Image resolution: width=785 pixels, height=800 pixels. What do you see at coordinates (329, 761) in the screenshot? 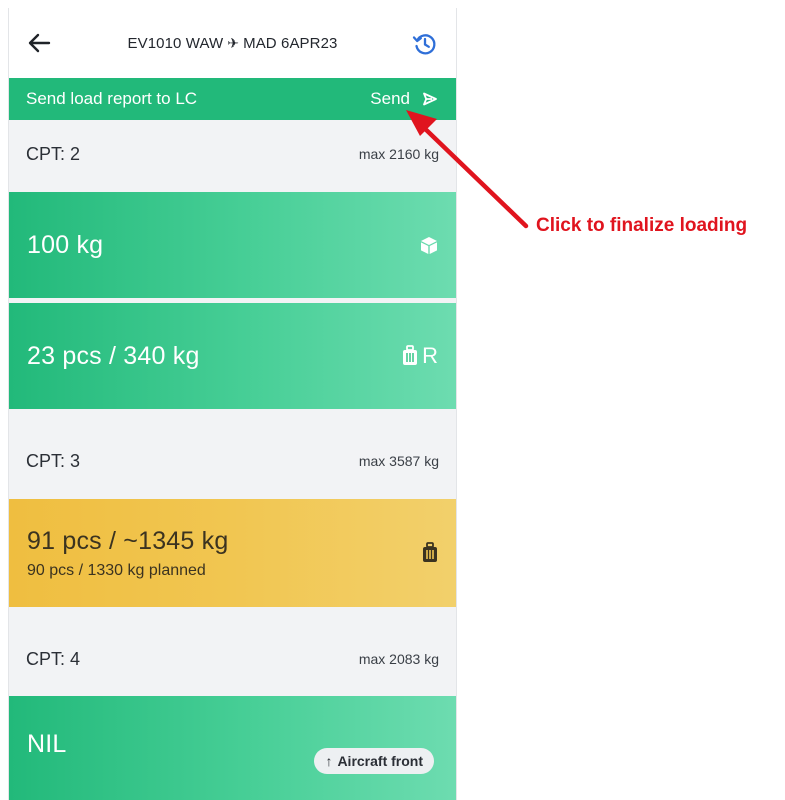
I see `arrow-up-icon: ↑` at bounding box center [329, 761].